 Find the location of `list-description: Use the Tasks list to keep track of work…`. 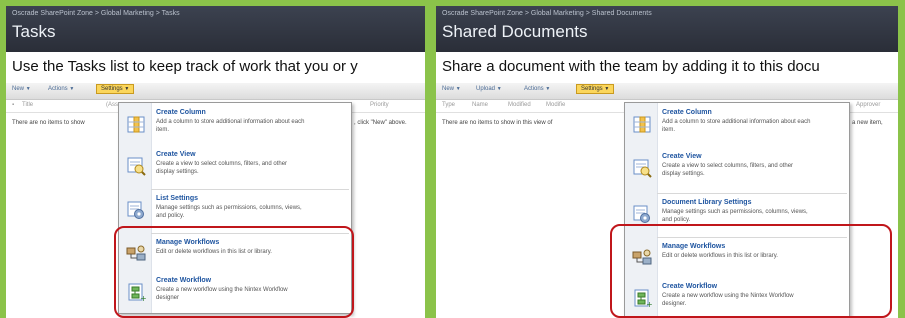

list-description: Use the Tasks list to keep track of work… is located at coordinates (185, 66).